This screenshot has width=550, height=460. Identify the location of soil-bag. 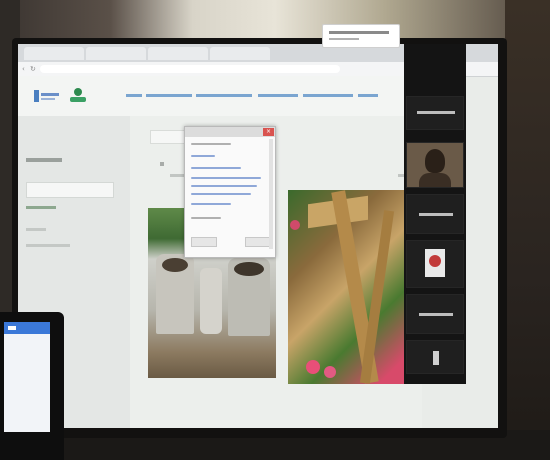
(211, 301).